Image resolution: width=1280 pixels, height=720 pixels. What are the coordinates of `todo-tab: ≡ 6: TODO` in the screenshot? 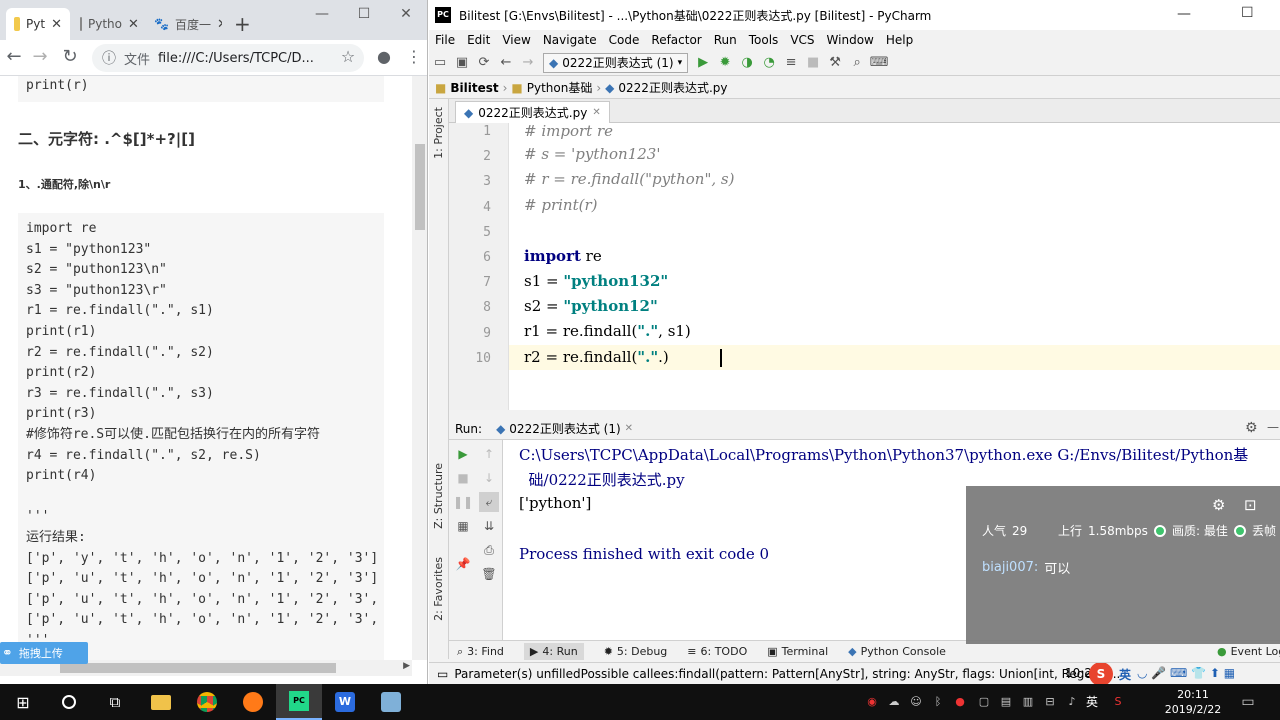 It's located at (717, 651).